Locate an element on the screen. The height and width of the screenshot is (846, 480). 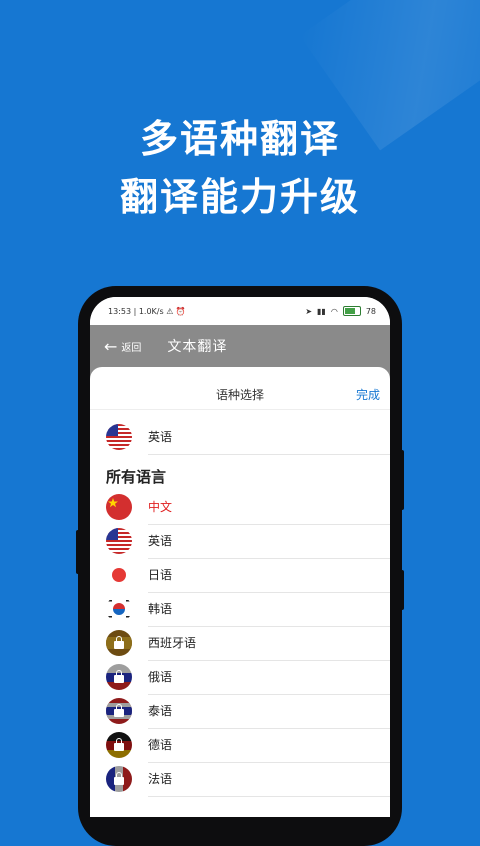
ru-flag-icon is located at coordinates (119, 677).